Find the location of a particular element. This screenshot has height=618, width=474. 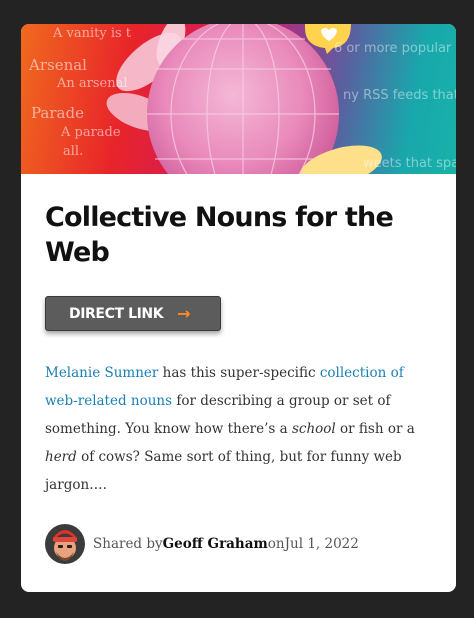

hero-snippet: A parade is located at coordinates (91, 132).